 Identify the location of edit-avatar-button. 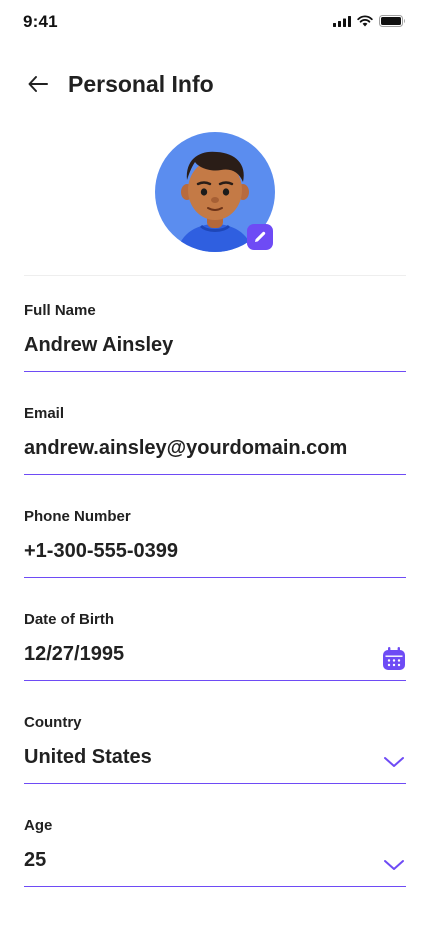
(260, 237).